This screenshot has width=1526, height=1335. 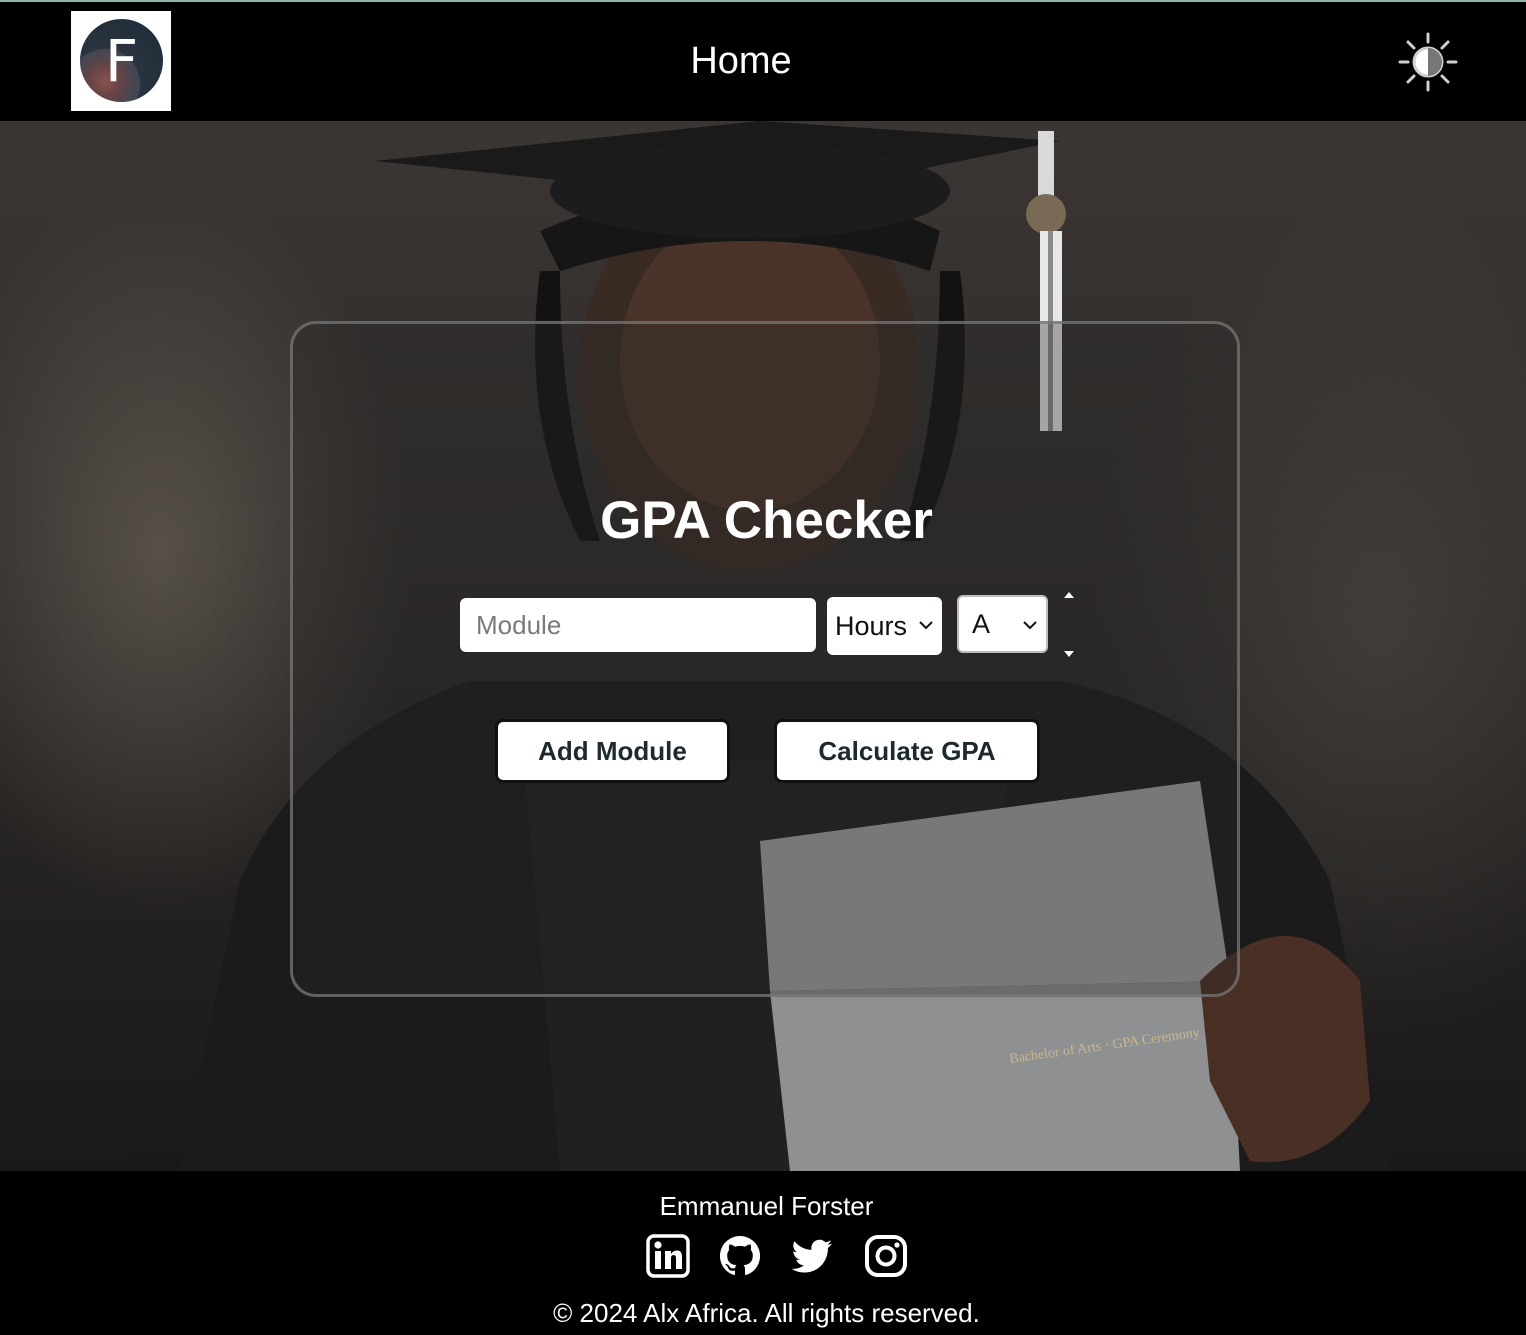 I want to click on linkedin-icon, so click(x=668, y=1256).